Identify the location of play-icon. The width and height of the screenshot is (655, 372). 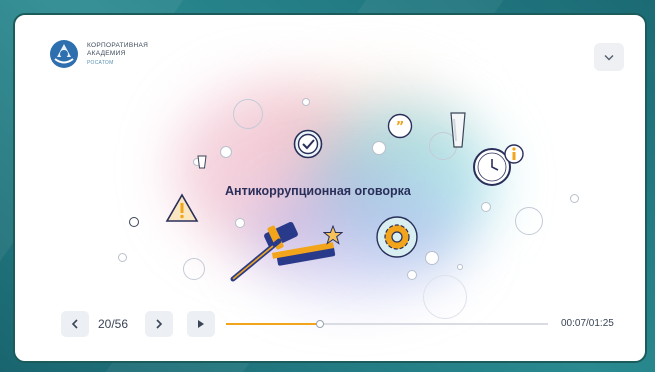
(201, 324).